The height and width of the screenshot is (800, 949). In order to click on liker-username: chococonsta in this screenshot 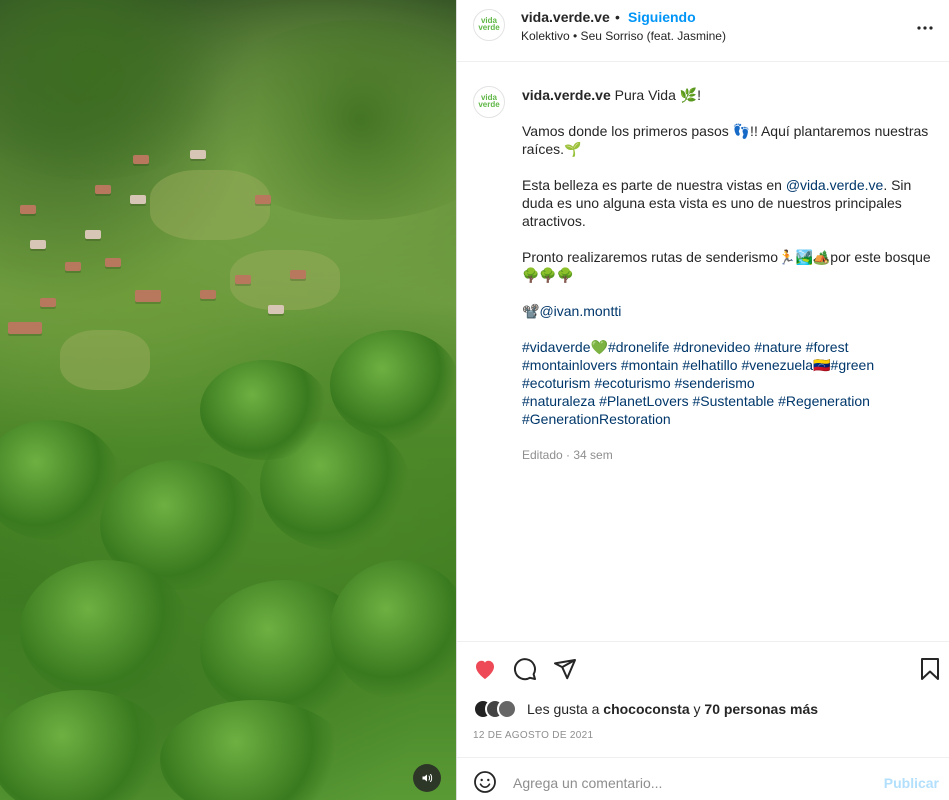, I will do `click(646, 709)`.